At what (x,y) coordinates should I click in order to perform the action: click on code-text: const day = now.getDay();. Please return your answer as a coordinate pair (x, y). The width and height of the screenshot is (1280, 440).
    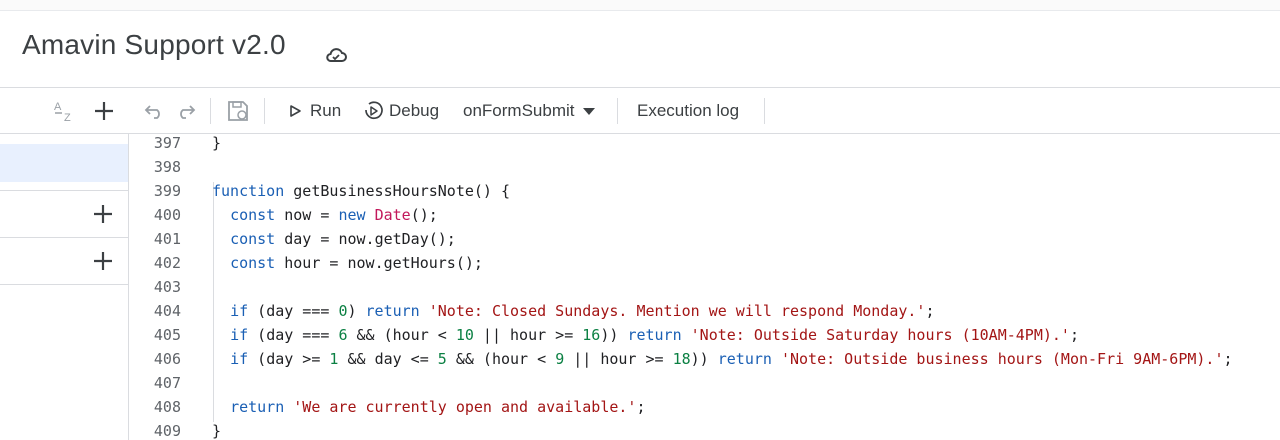
    Looking at the image, I should click on (343, 239).